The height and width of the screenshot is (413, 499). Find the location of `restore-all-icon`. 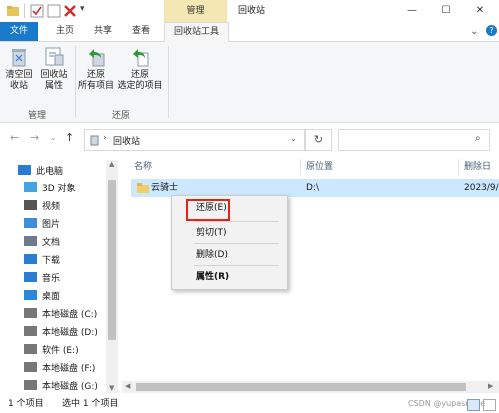

restore-all-icon is located at coordinates (96, 57).